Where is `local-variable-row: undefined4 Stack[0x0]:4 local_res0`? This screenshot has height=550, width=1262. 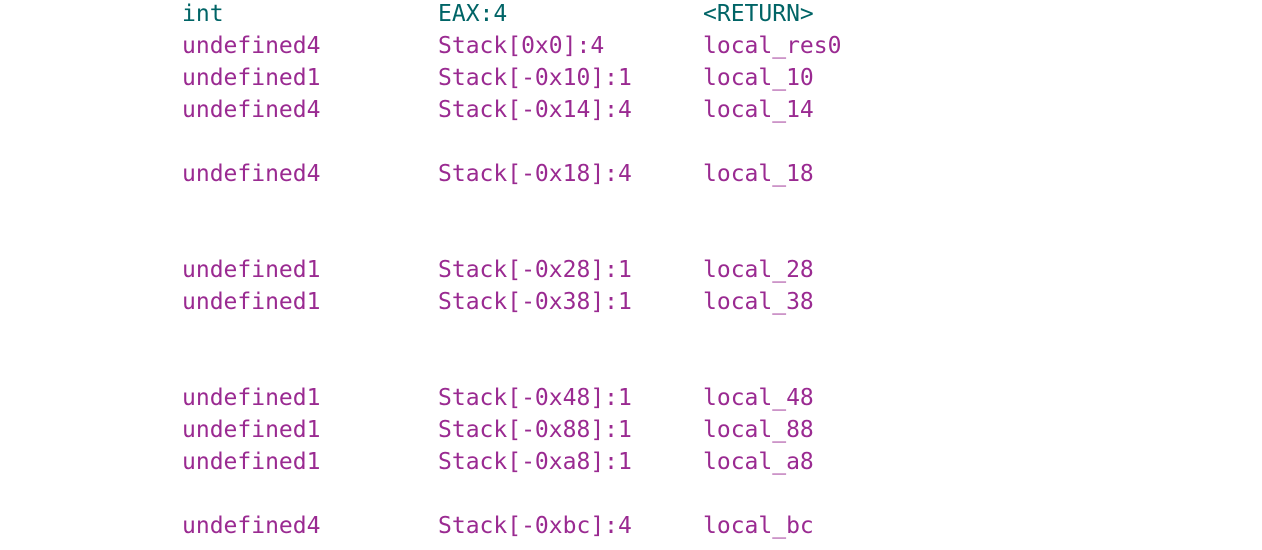
local-variable-row: undefined4 Stack[0x0]:4 local_res0 is located at coordinates (631, 48).